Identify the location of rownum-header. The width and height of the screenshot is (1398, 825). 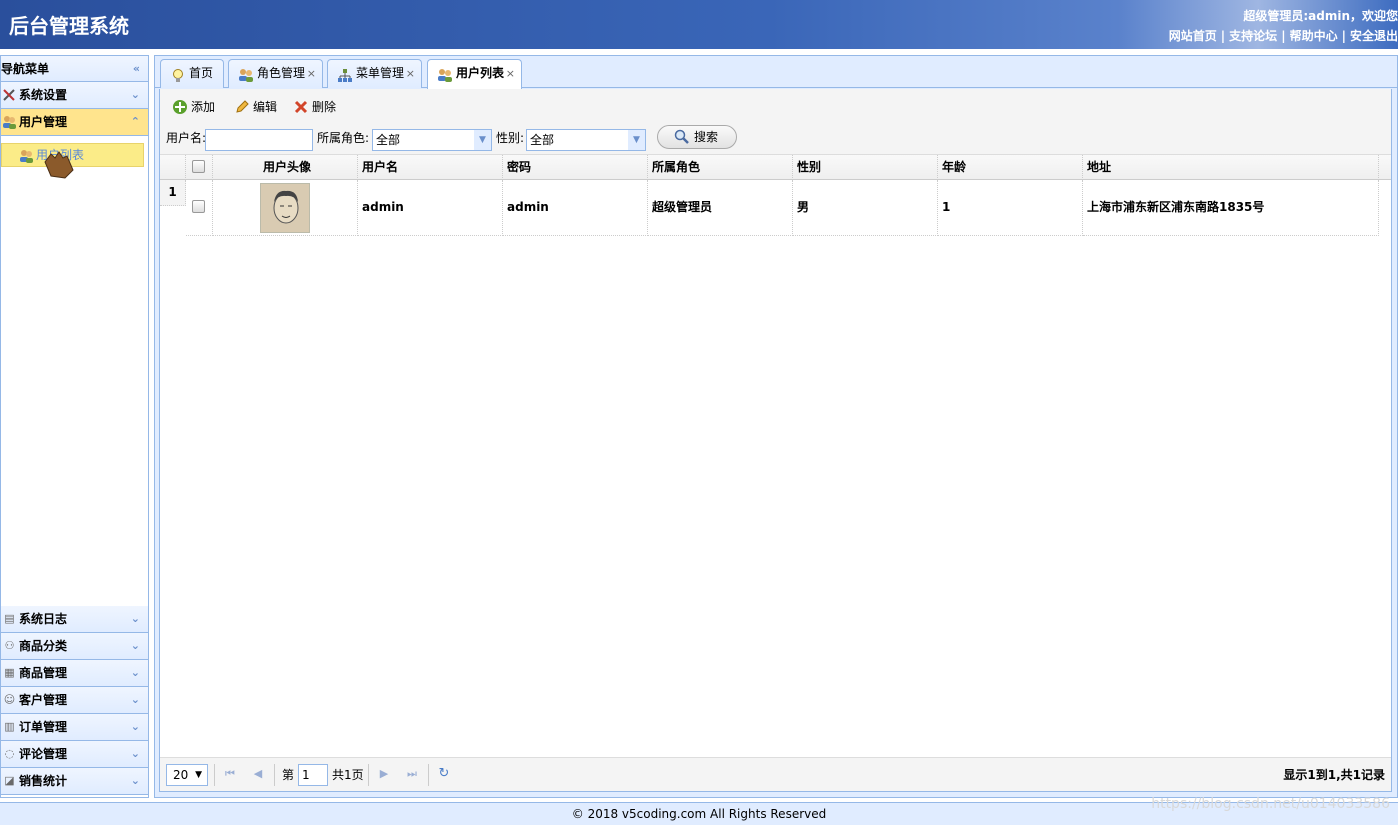
(173, 167).